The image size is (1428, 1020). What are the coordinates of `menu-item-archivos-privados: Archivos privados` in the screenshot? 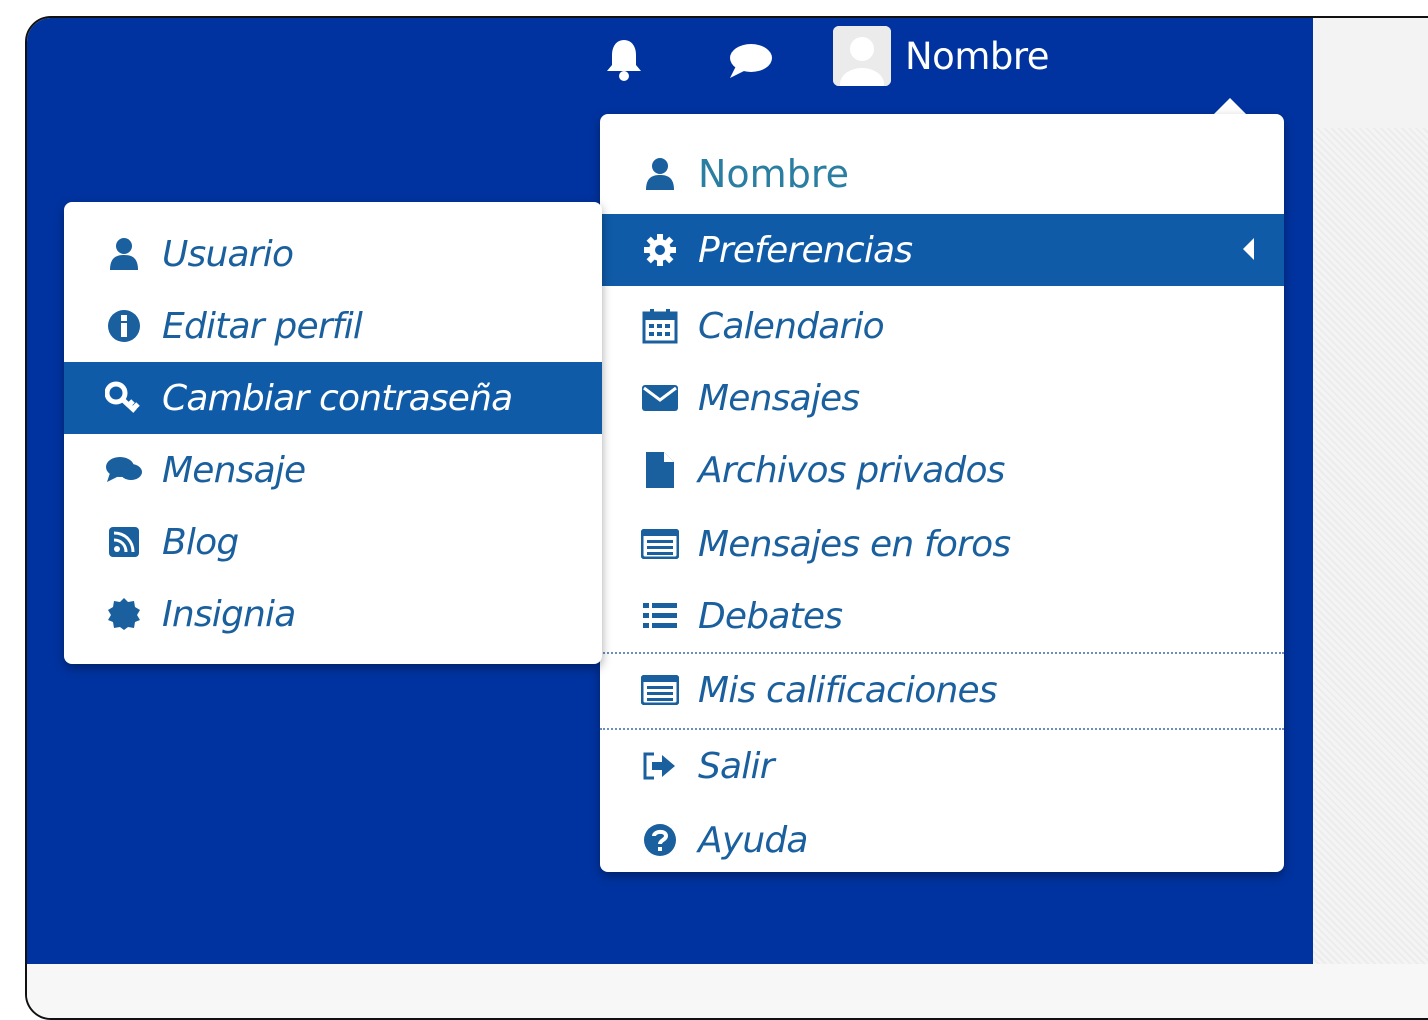 It's located at (942, 470).